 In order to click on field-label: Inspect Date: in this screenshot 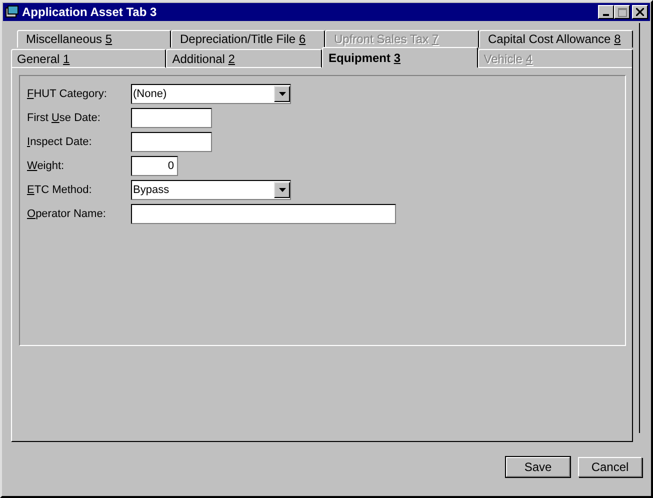, I will do `click(59, 142)`.